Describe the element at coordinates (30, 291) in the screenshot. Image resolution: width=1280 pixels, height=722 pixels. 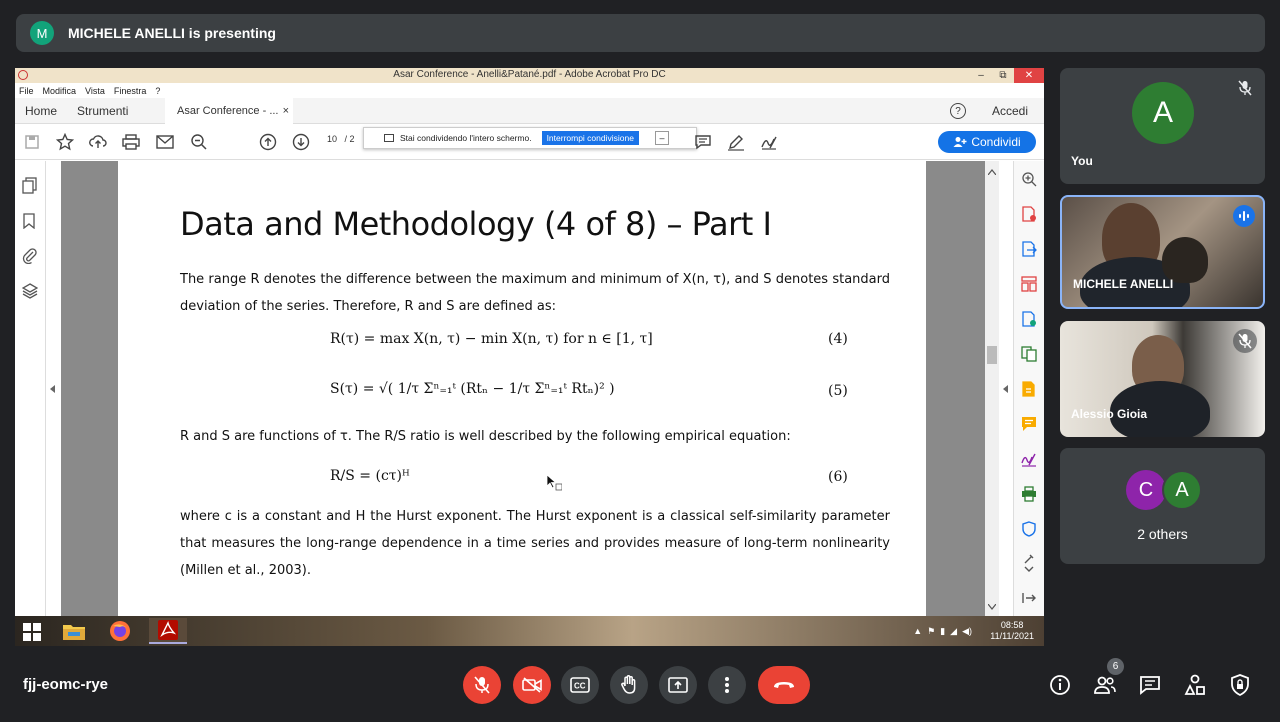
I see `layers-icon` at that location.